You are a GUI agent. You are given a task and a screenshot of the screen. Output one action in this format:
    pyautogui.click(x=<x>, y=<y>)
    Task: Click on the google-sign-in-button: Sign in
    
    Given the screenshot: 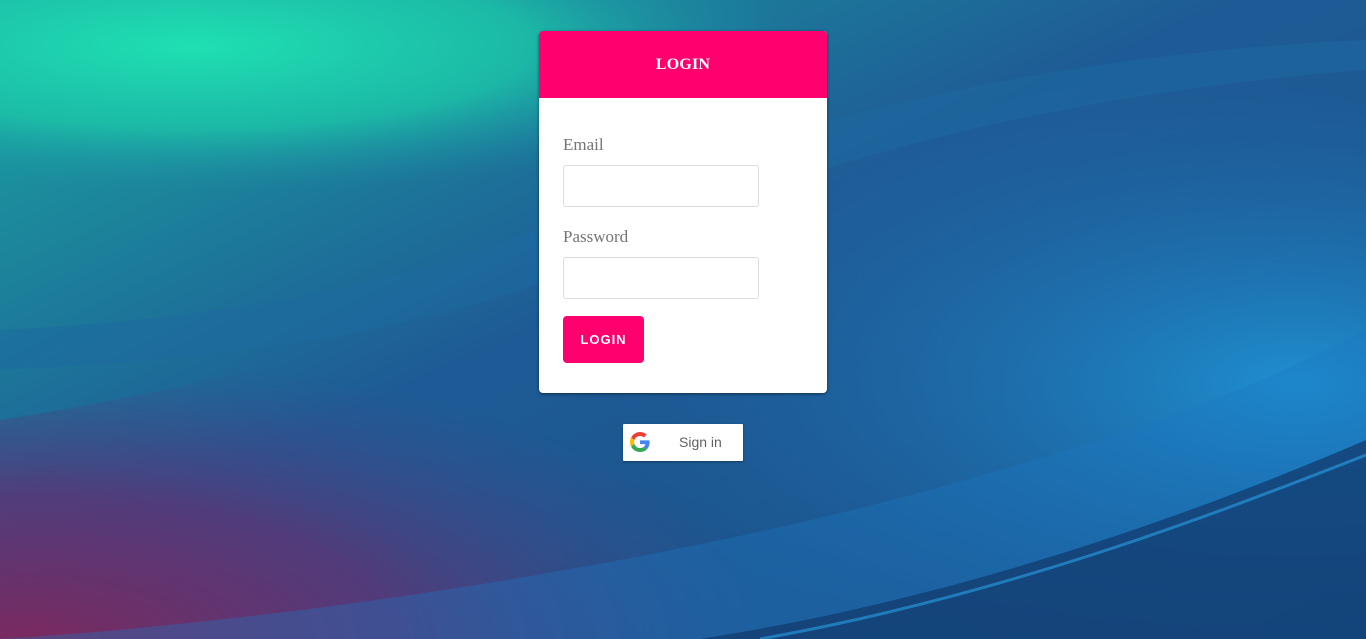 What is the action you would take?
    pyautogui.click(x=683, y=442)
    